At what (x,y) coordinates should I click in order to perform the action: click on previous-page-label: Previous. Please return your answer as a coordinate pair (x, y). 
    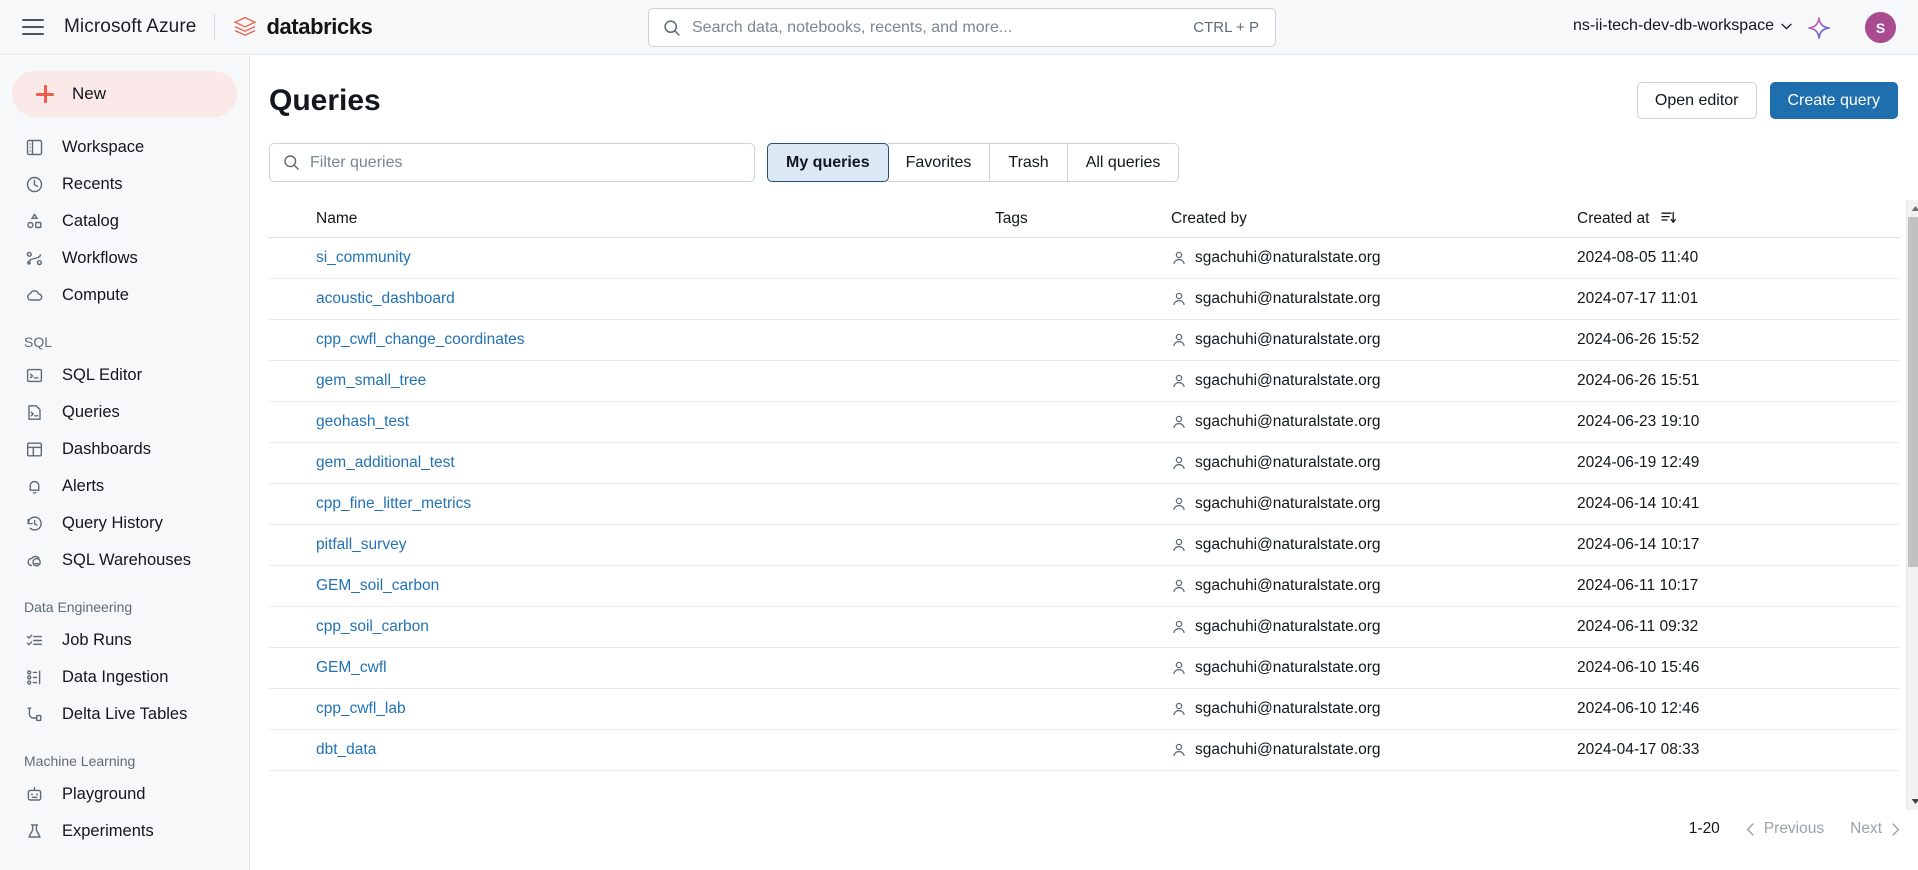
    Looking at the image, I should click on (1794, 828).